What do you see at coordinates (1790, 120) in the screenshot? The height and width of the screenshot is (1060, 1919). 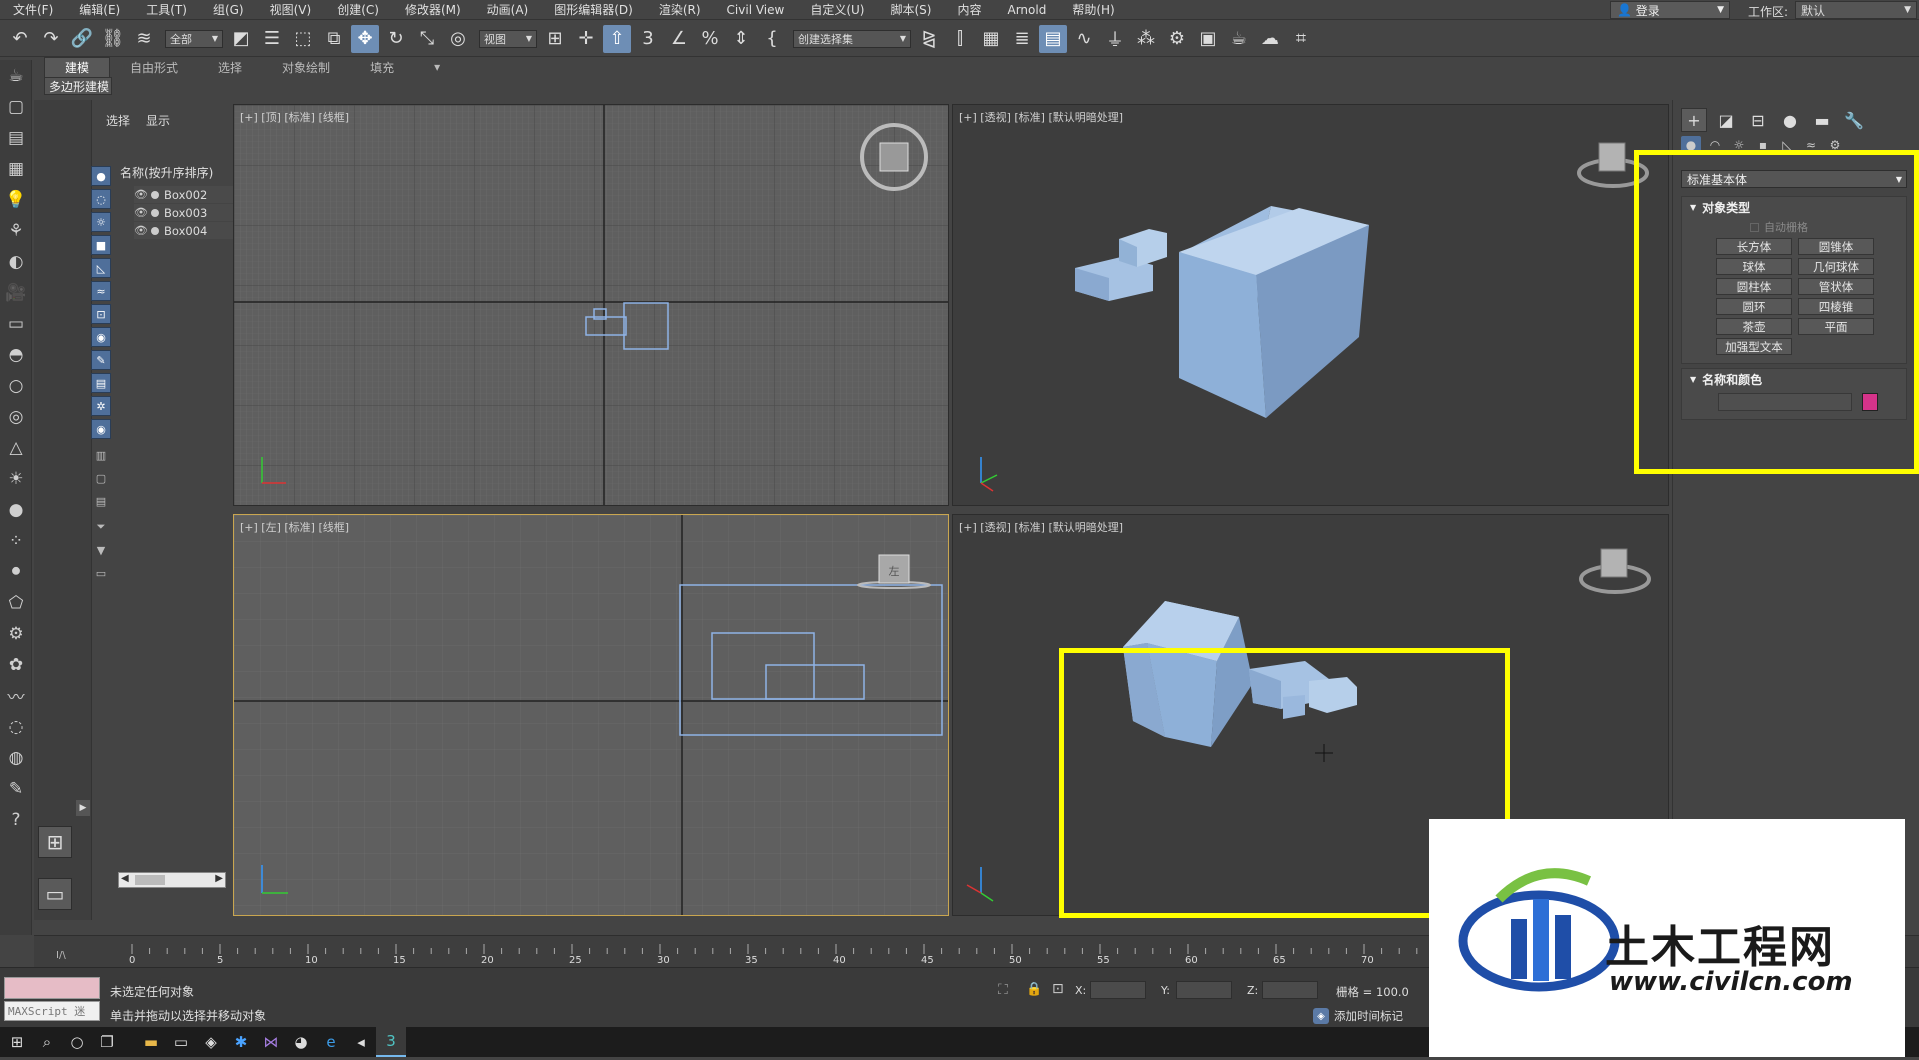 I see `motion-tab-icon: ●` at bounding box center [1790, 120].